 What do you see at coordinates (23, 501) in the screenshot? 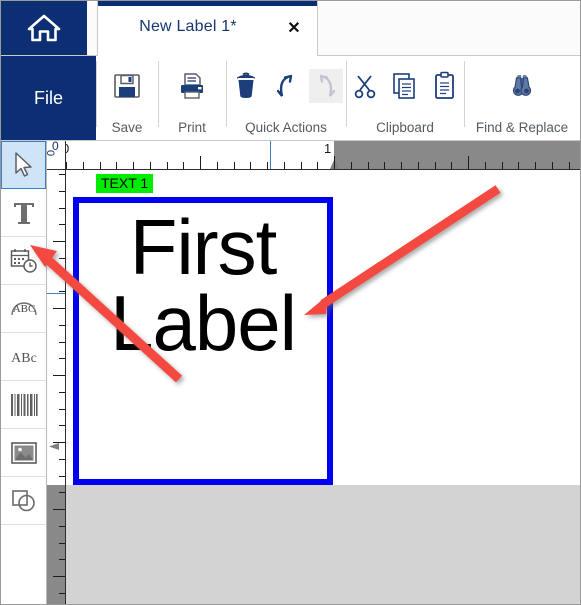
I see `shapes-tool` at bounding box center [23, 501].